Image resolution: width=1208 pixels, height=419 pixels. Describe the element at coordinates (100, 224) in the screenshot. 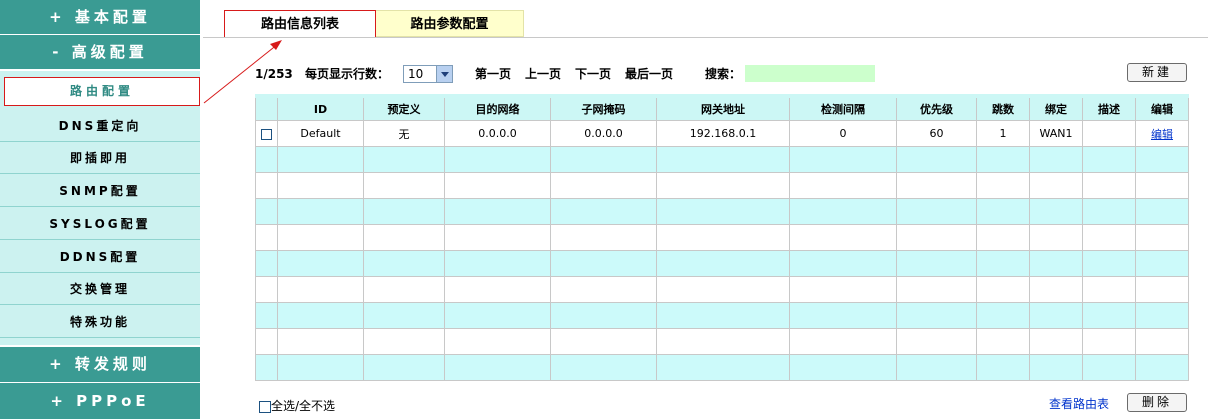

I see `sidebar-item-syslog: SYSLOG配置` at that location.